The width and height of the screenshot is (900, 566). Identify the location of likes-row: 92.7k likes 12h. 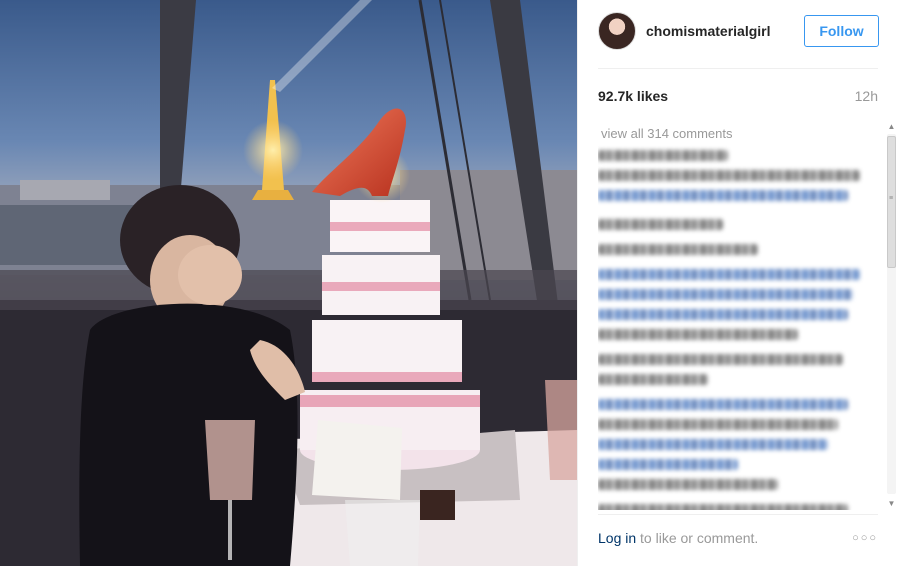
(738, 96).